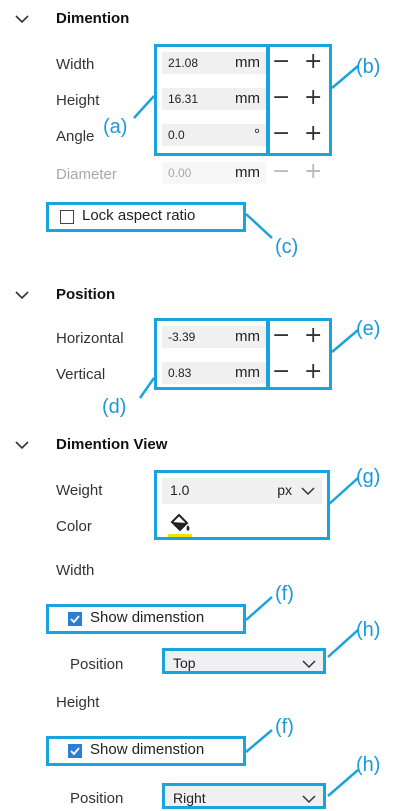  I want to click on color-label: Color, so click(74, 526).